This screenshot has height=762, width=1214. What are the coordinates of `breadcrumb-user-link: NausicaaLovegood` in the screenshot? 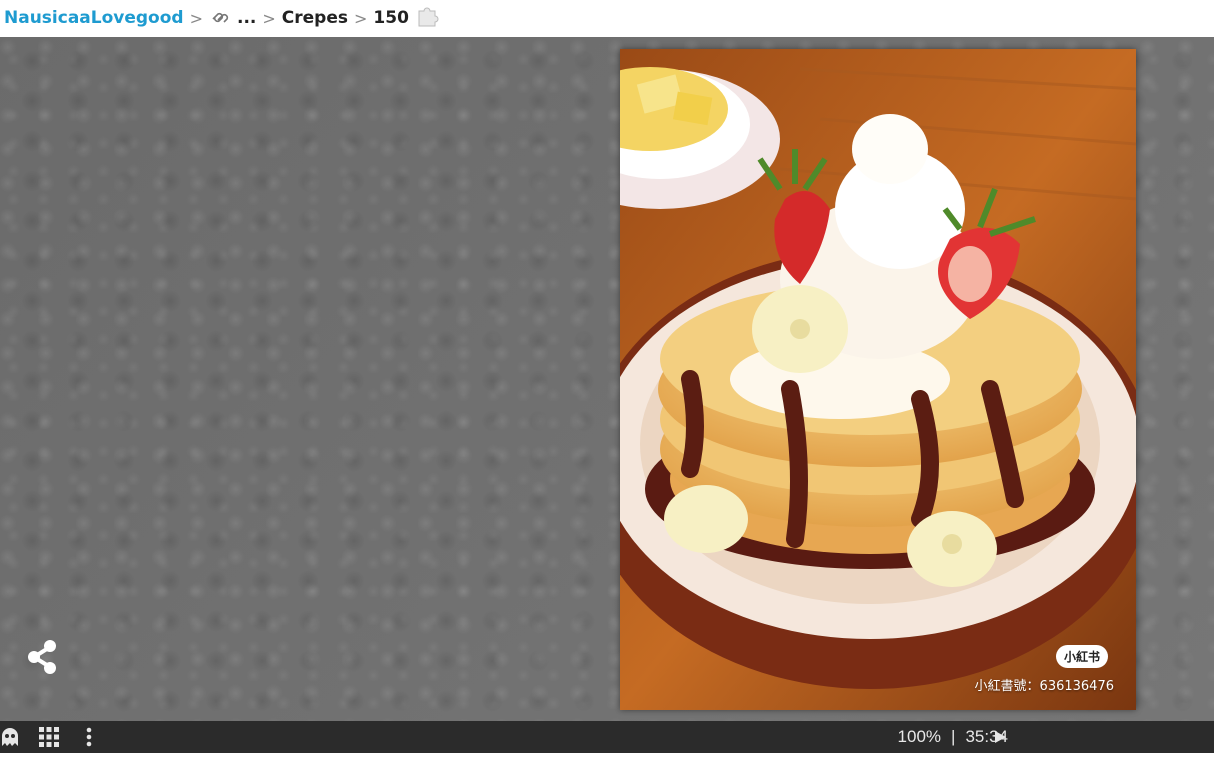 It's located at (94, 18).